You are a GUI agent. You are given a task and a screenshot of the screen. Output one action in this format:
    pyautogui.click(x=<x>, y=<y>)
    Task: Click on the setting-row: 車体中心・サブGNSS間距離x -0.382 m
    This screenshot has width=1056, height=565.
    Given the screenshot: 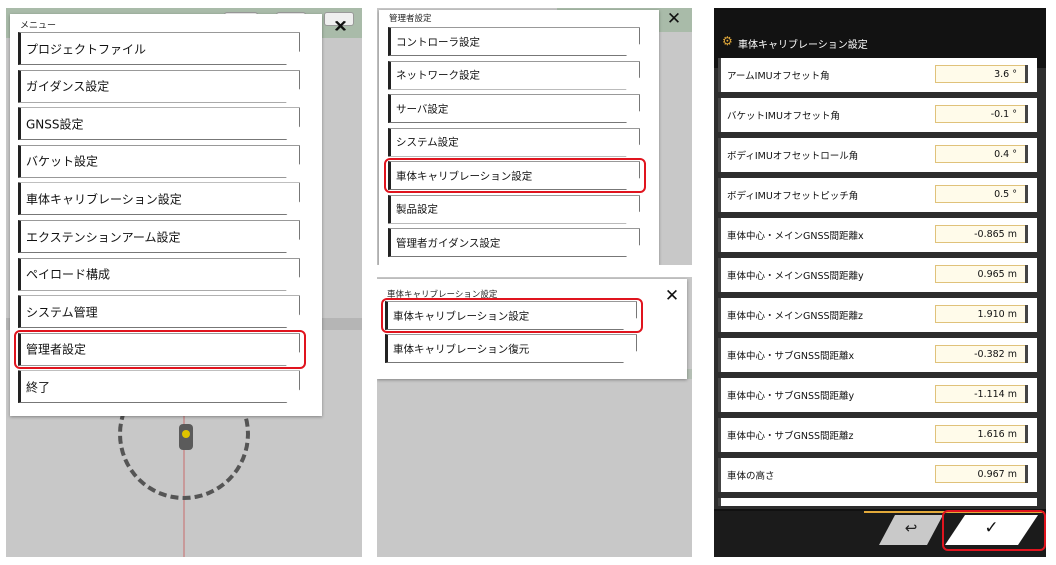 What is the action you would take?
    pyautogui.click(x=877, y=355)
    